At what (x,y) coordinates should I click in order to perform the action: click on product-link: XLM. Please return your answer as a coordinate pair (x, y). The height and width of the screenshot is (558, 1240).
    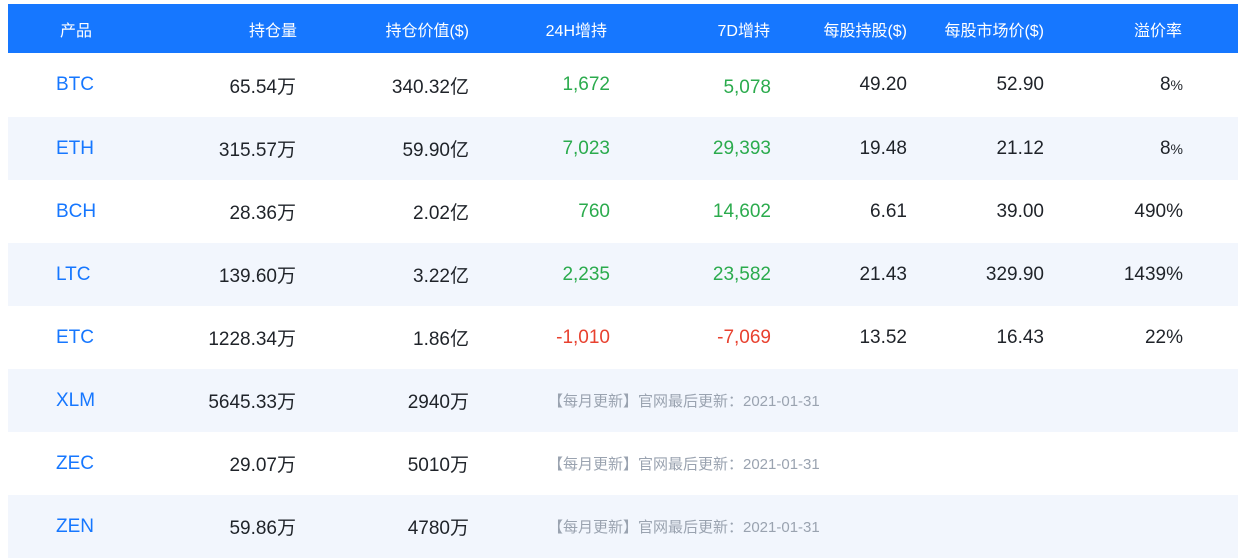
    Looking at the image, I should click on (68, 400).